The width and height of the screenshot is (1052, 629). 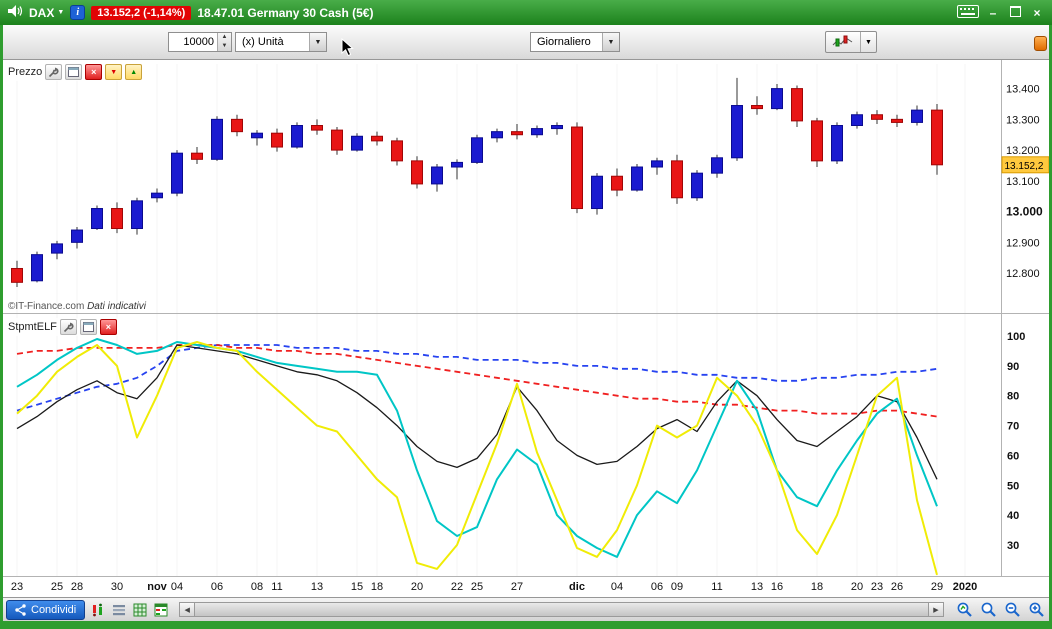 What do you see at coordinates (965, 587) in the screenshot?
I see `svg-text: 2020` at bounding box center [965, 587].